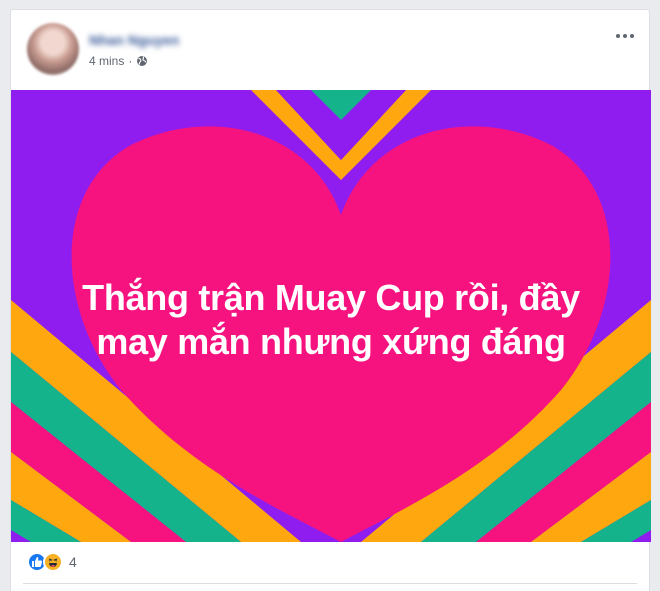 Image resolution: width=660 pixels, height=591 pixels. I want to click on post-text-line2: may mắn nhưng xứng đáng, so click(331, 341).